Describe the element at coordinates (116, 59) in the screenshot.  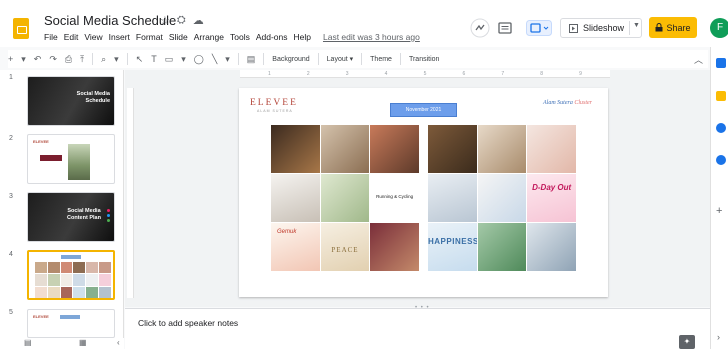
I see `zoom-menu-icon: ▾` at that location.